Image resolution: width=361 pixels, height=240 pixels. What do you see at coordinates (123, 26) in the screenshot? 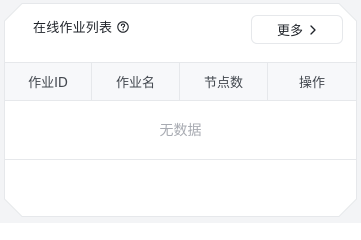
I see `question-circle-icon` at bounding box center [123, 26].